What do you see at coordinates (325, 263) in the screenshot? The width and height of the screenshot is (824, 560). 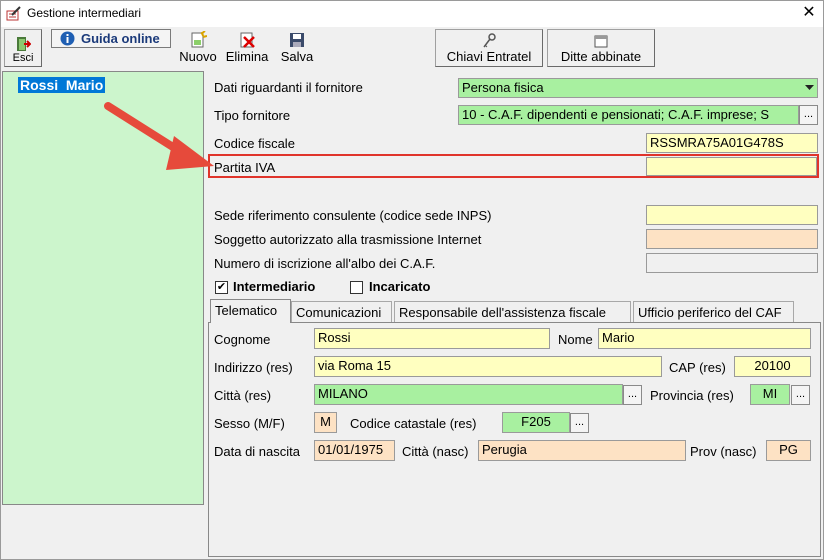 I see `caf-register-label: Numero di iscrizione all'albo dei C.A.F.` at bounding box center [325, 263].